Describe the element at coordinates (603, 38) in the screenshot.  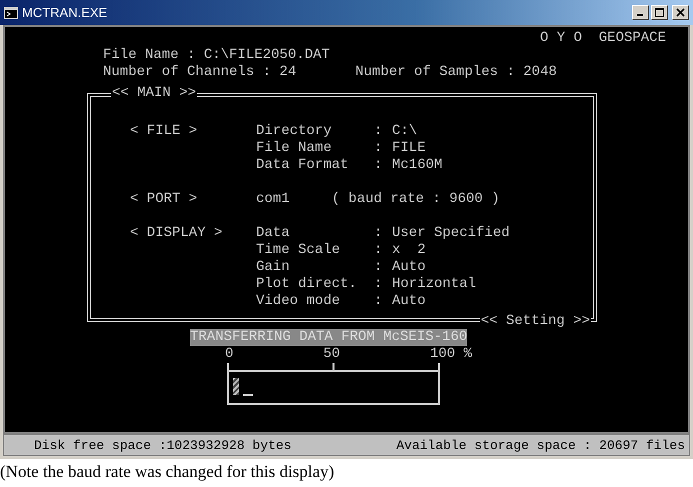
I see `brand-text: O Y O GEOSPACE` at that location.